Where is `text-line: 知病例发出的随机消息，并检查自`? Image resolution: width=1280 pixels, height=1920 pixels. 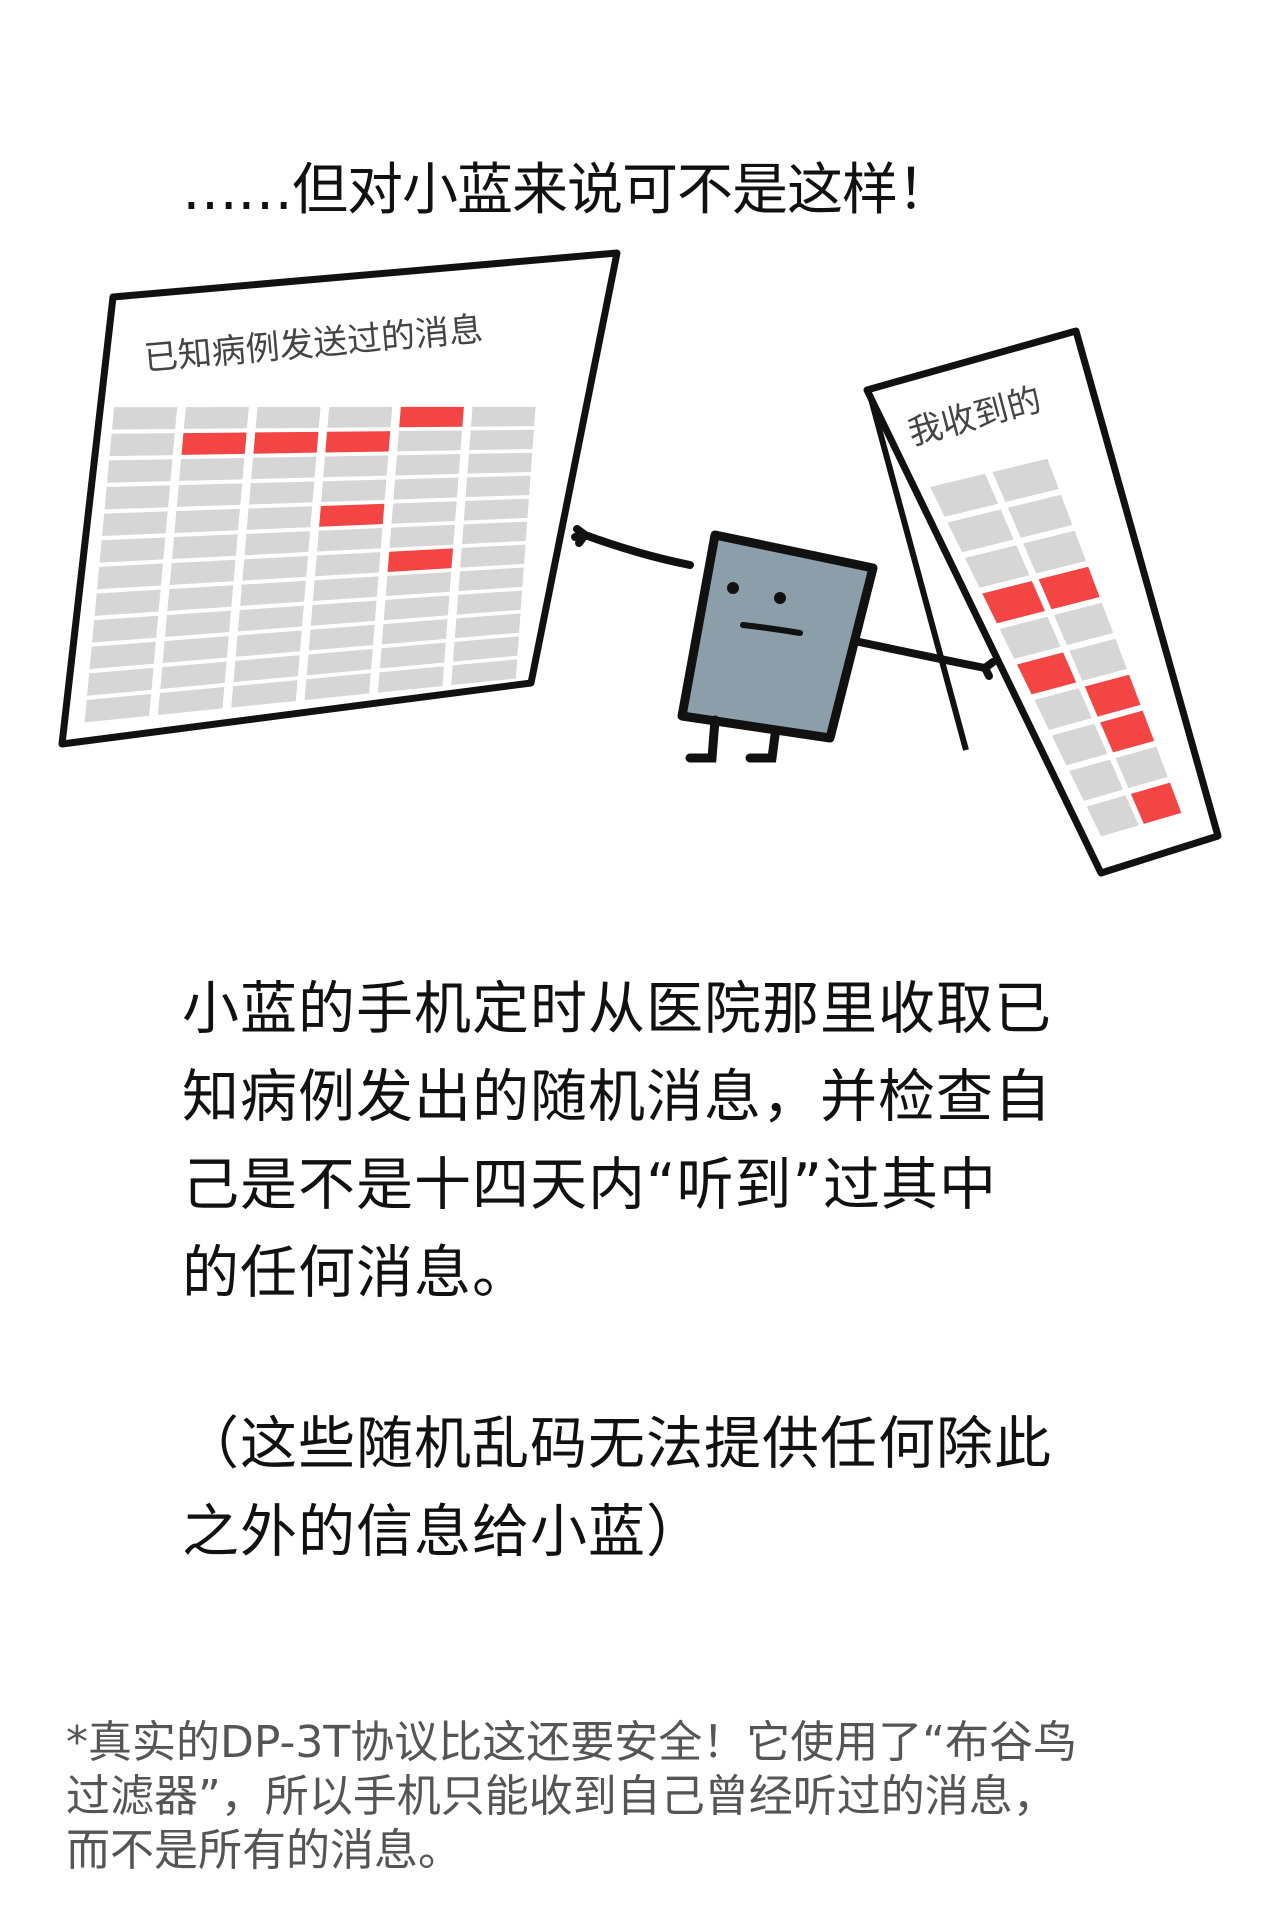 text-line: 知病例发出的随机消息，并检查自 is located at coordinates (617, 1097).